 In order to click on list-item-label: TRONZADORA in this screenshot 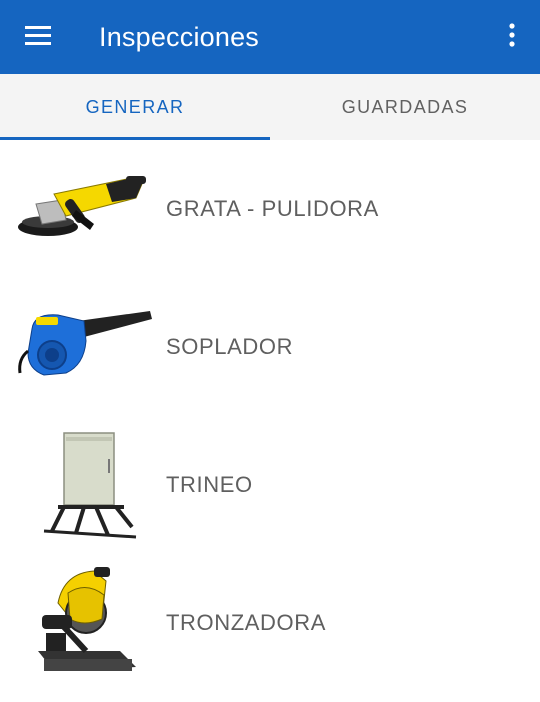, I will do `click(246, 622)`.